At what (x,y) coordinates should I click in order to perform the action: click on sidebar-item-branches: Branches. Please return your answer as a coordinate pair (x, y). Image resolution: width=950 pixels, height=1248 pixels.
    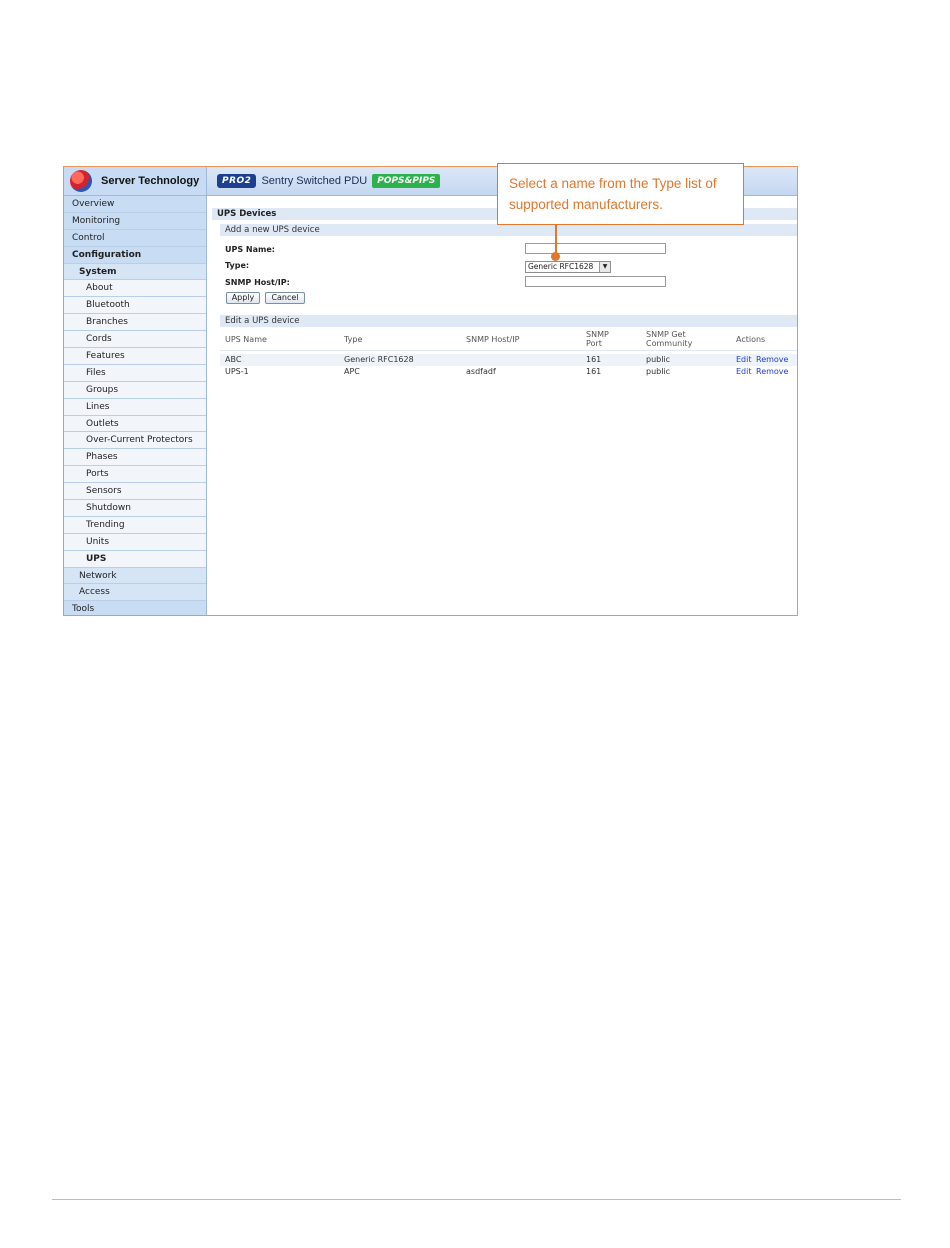
    Looking at the image, I should click on (135, 323).